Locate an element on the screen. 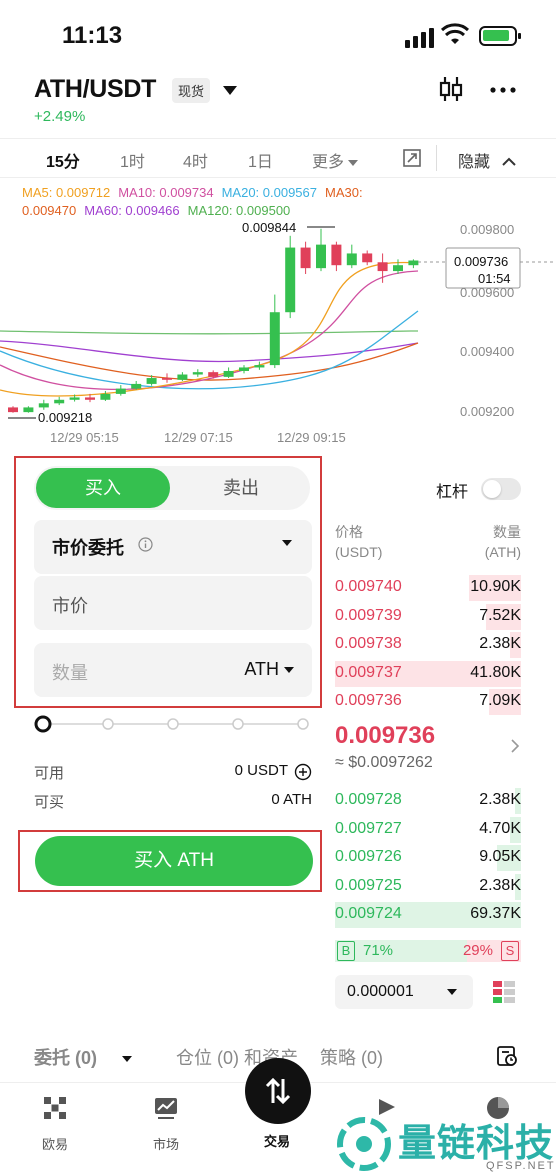 Image resolution: width=556 pixels, height=1176 pixels. price-change: +2.49% is located at coordinates (60, 116).